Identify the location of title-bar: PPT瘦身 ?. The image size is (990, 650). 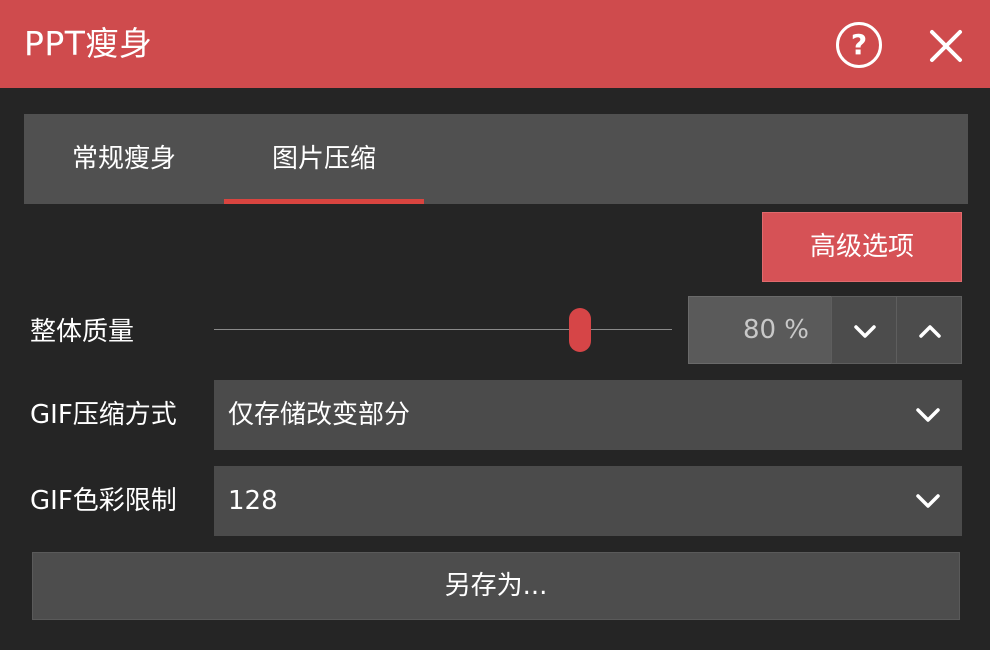
(495, 44).